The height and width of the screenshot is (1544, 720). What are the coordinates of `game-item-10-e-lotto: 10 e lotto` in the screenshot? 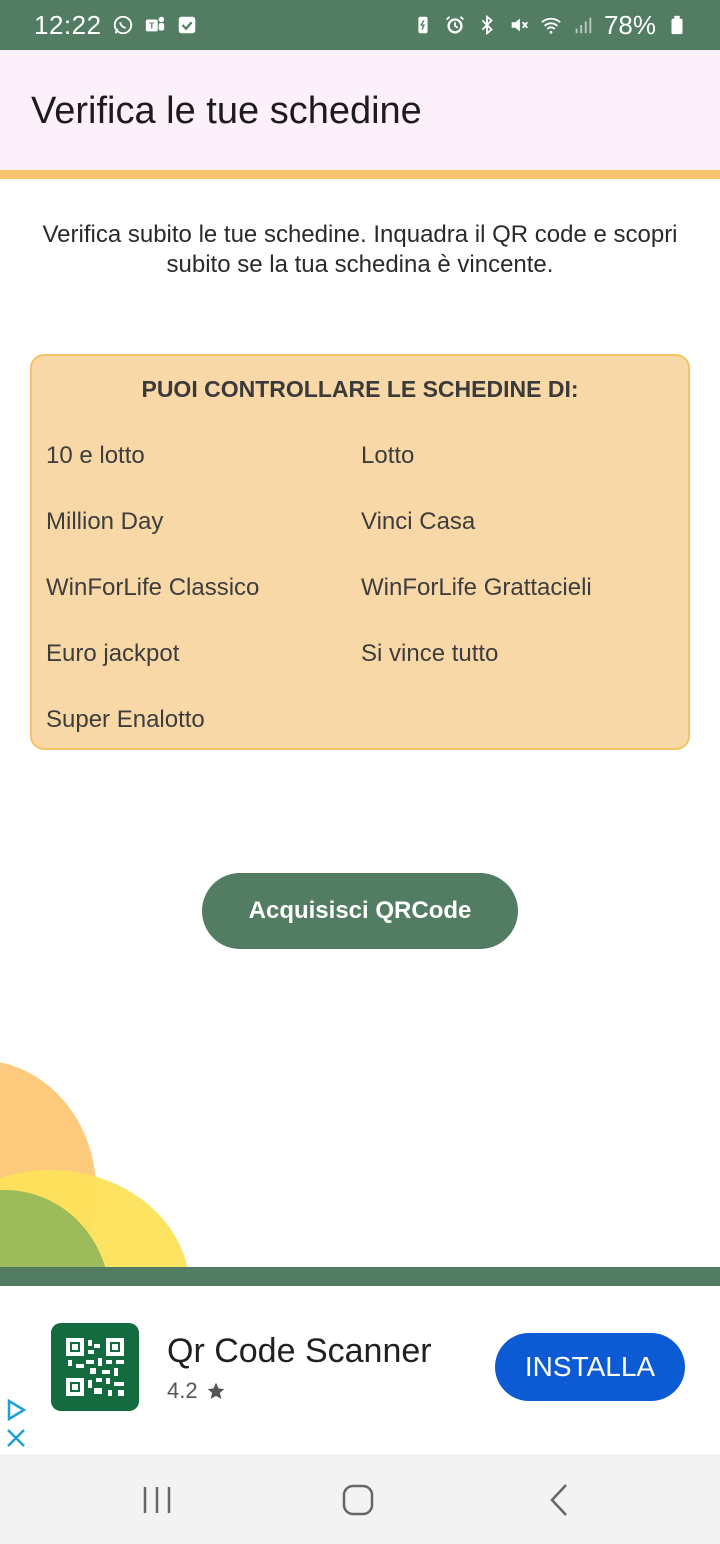 It's located at (95, 455).